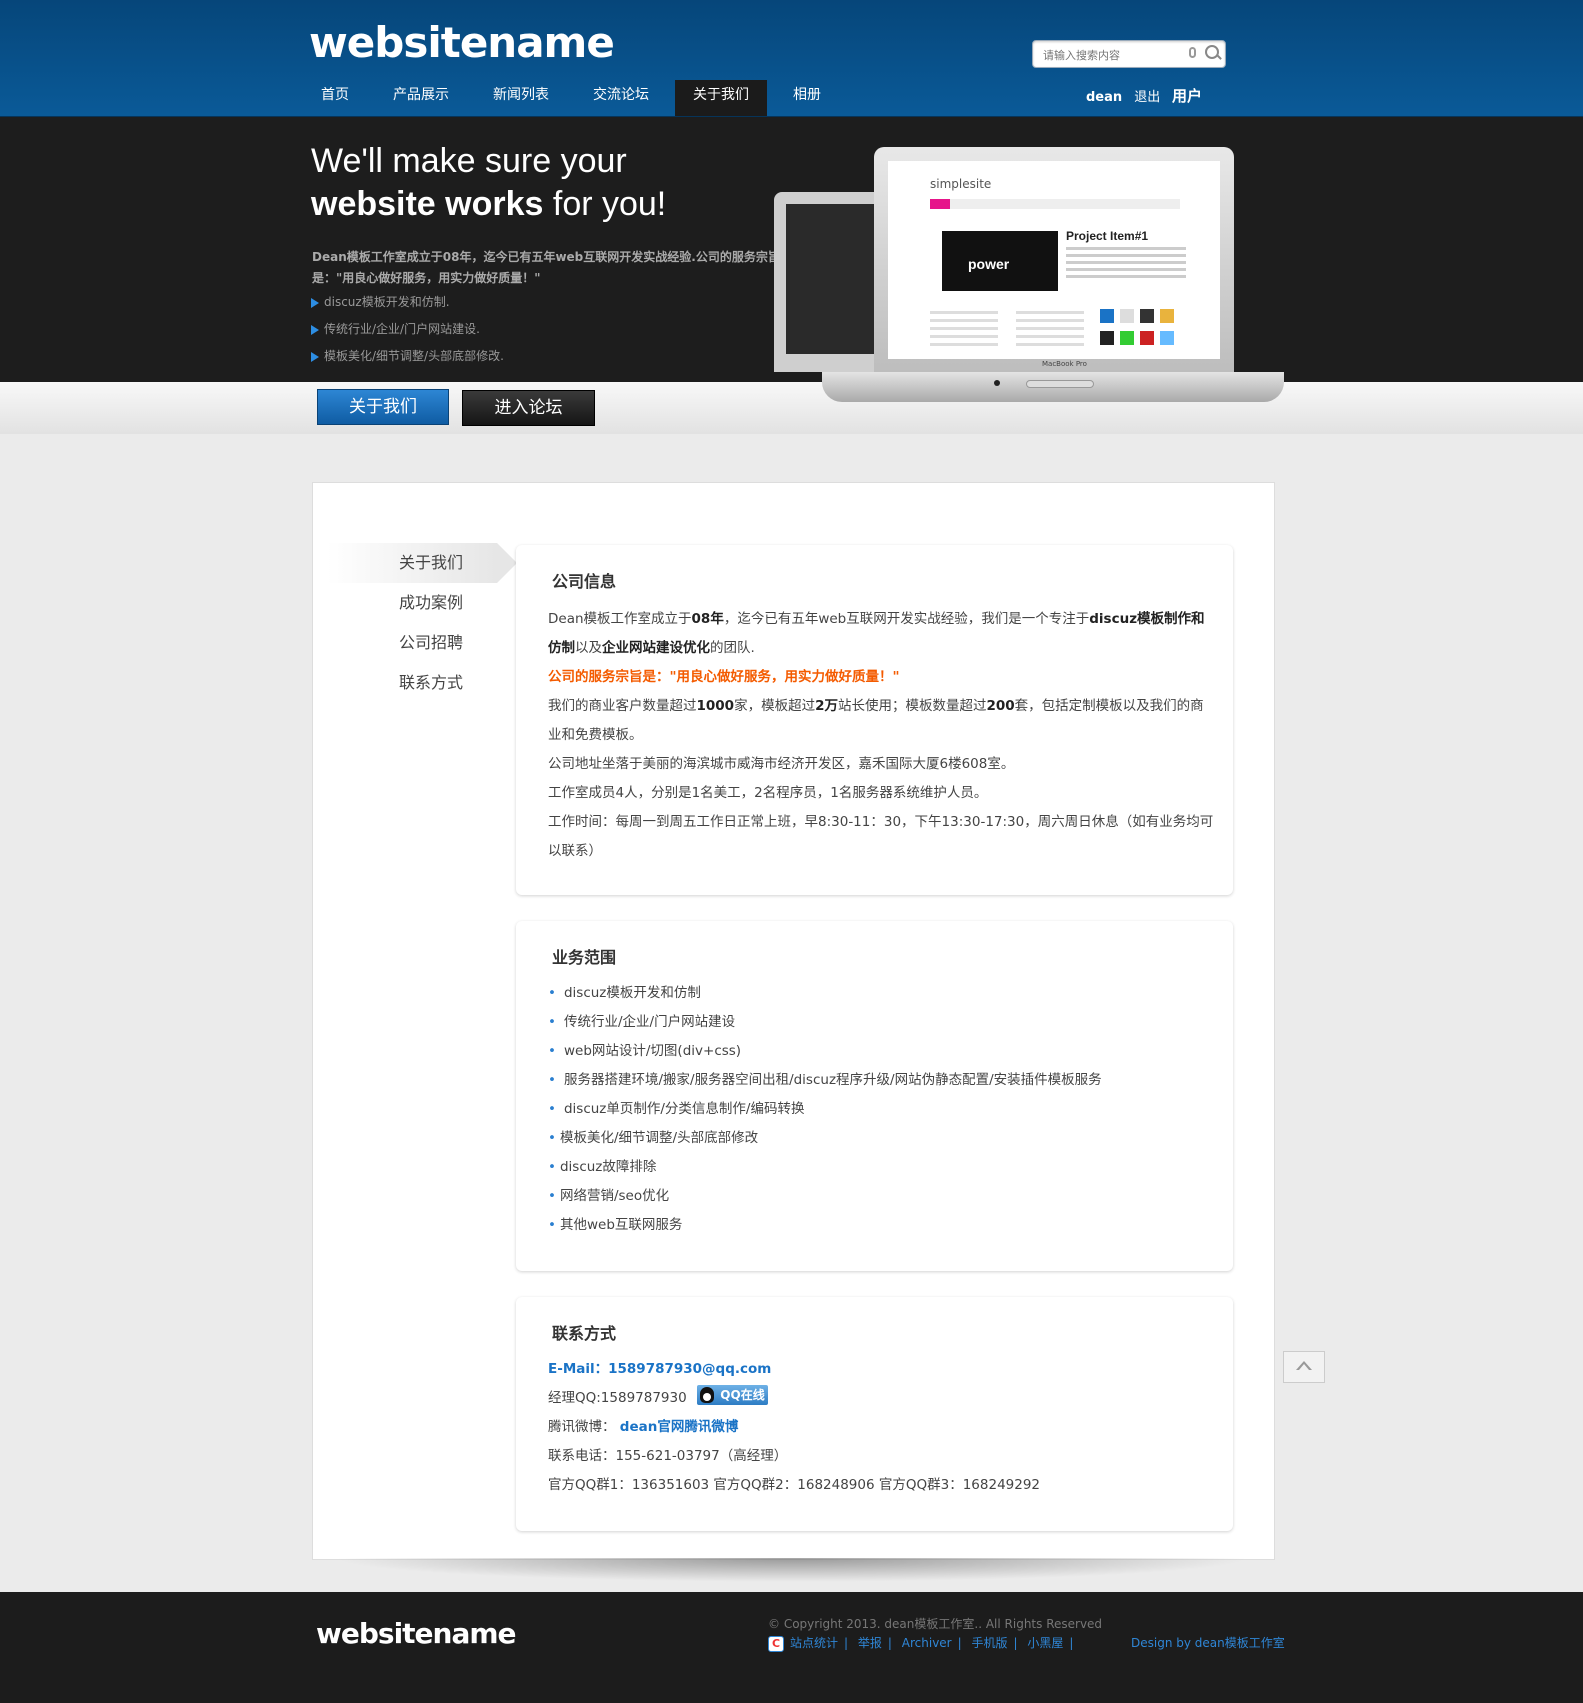 This screenshot has width=1583, height=1703. What do you see at coordinates (679, 1427) in the screenshot?
I see `weibo-link: dean官网腾讯微博` at bounding box center [679, 1427].